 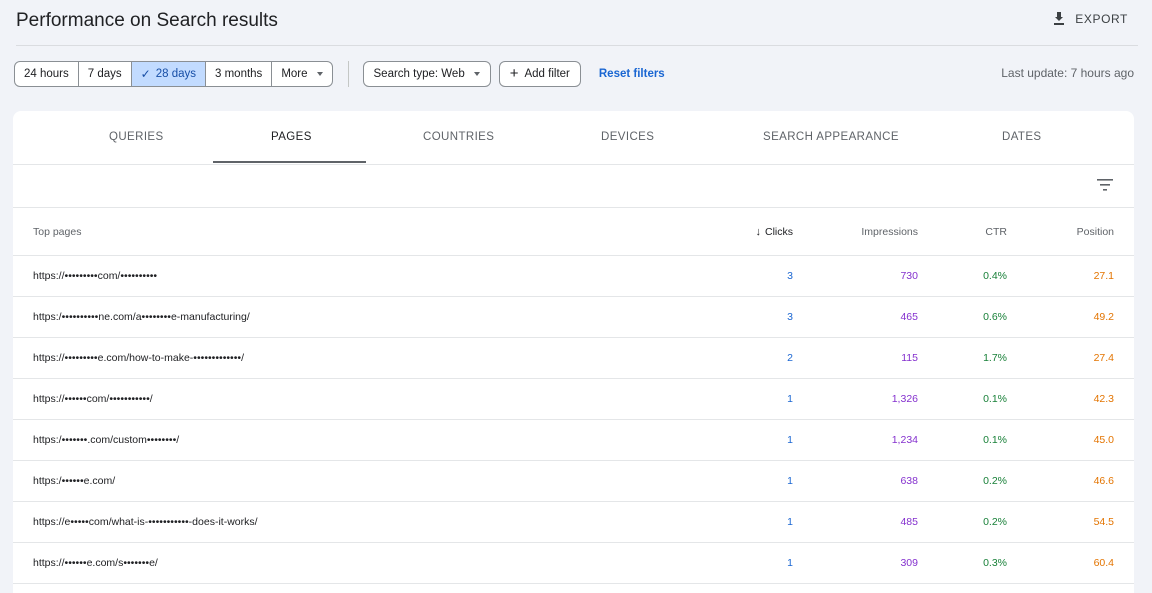 What do you see at coordinates (904, 440) in the screenshot?
I see `row-impressions: 1,234` at bounding box center [904, 440].